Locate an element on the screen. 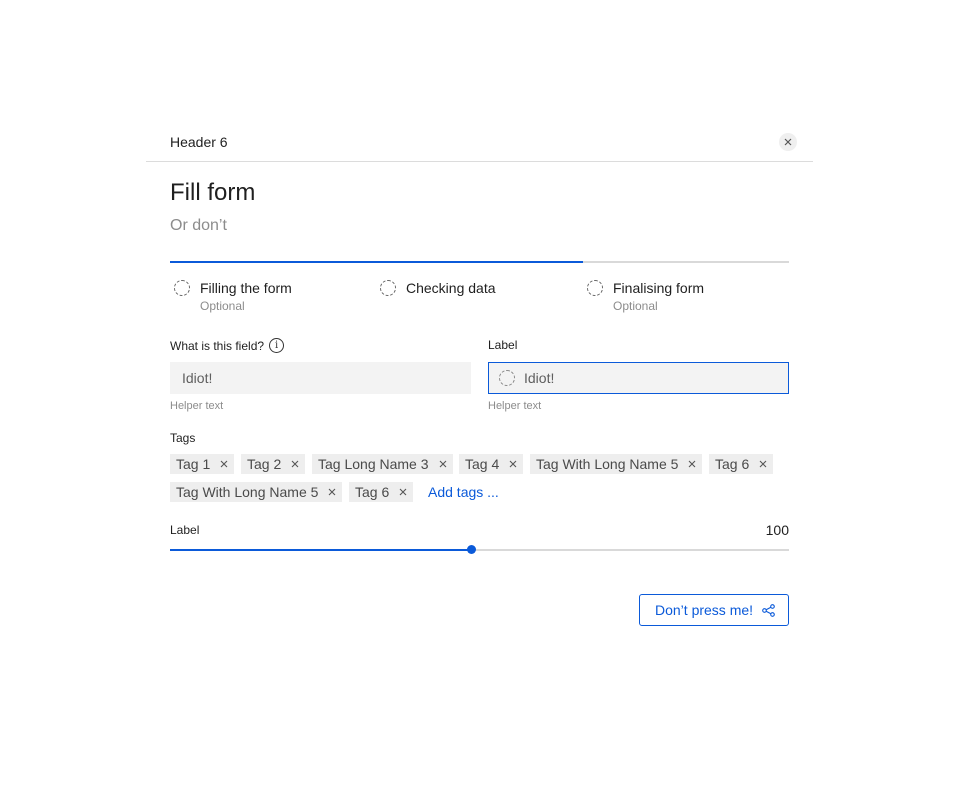  tag-chip: Tag 2 is located at coordinates (273, 464).